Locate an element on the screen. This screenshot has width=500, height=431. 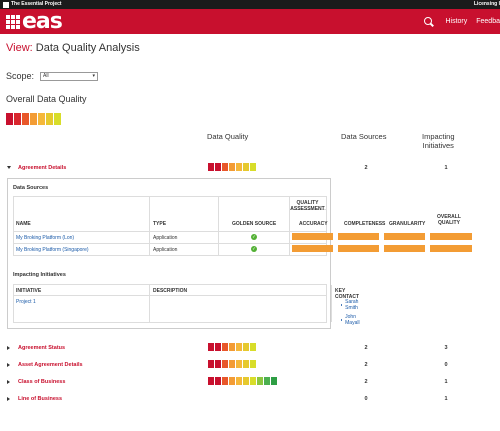
row-name: Line of Business is located at coordinates (40, 399).